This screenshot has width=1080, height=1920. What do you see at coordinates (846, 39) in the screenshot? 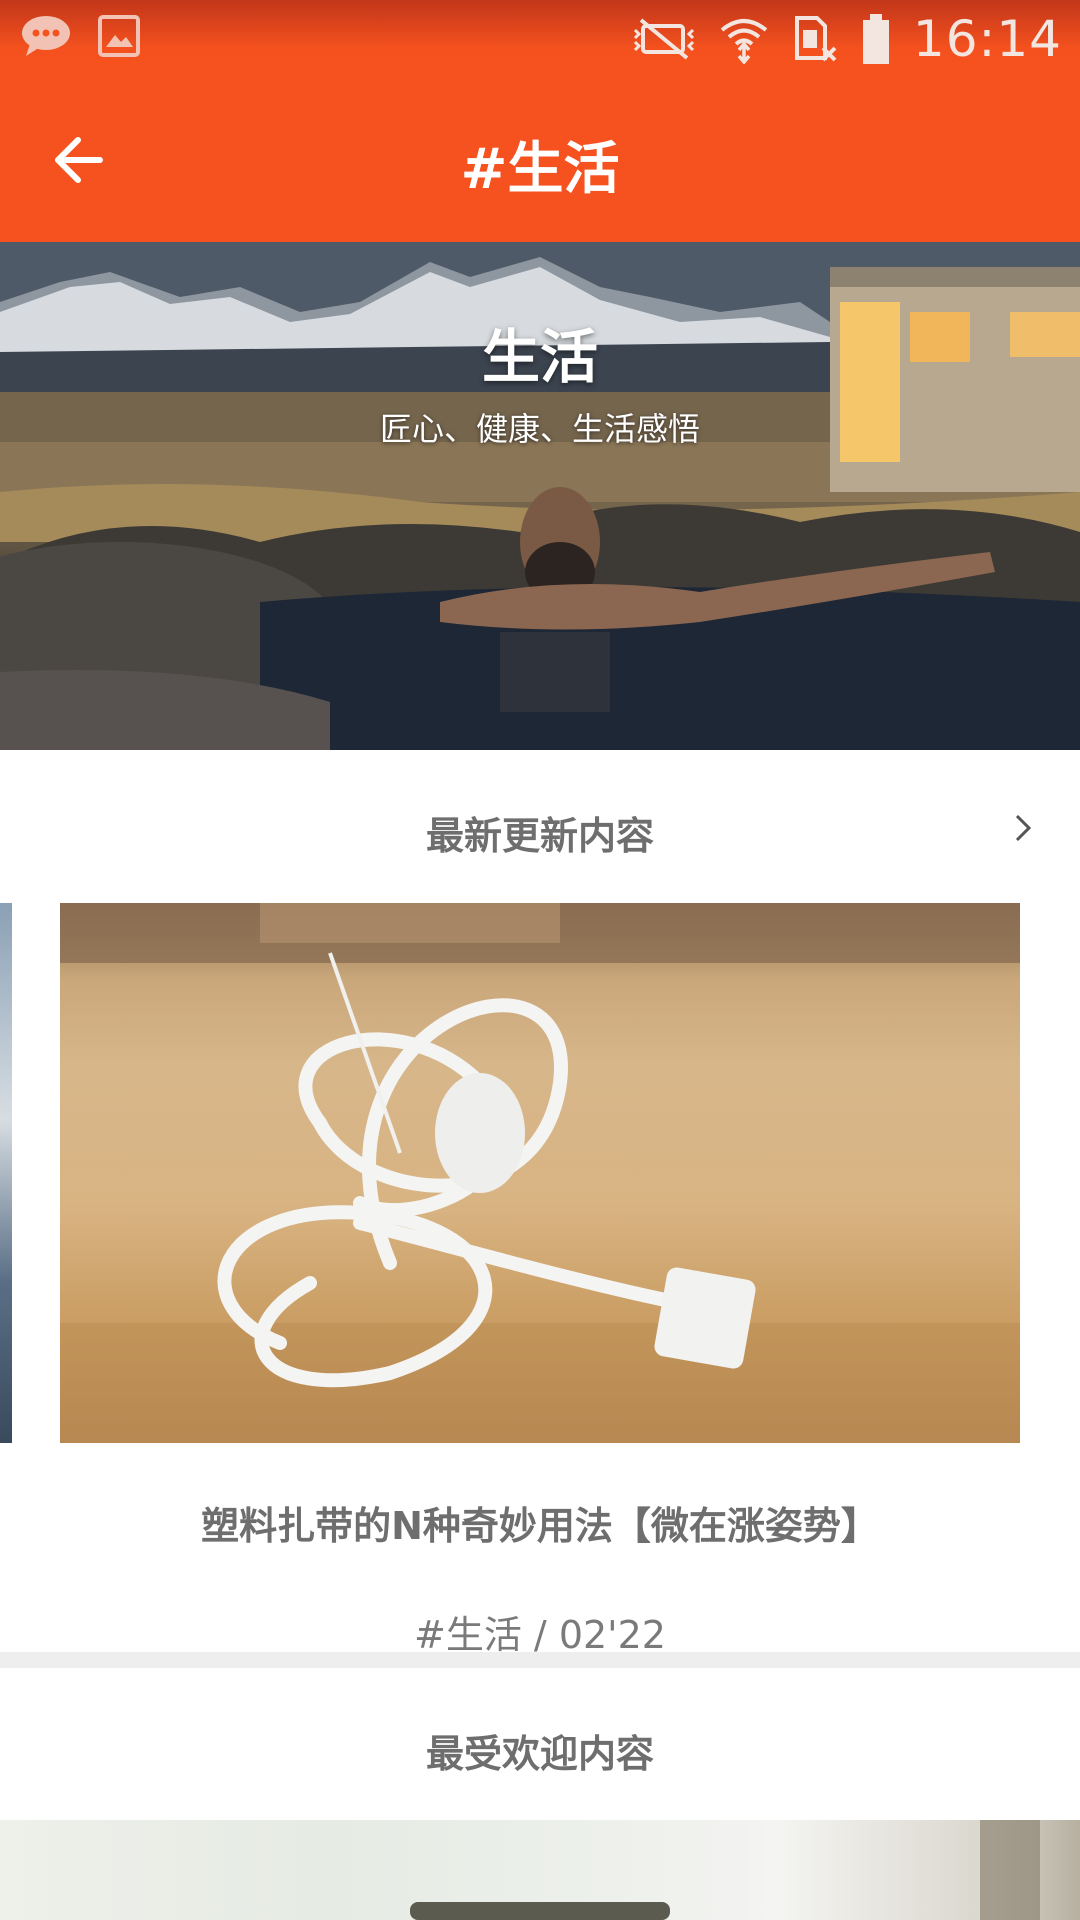
I see `status-right-icons: 16:14` at bounding box center [846, 39].